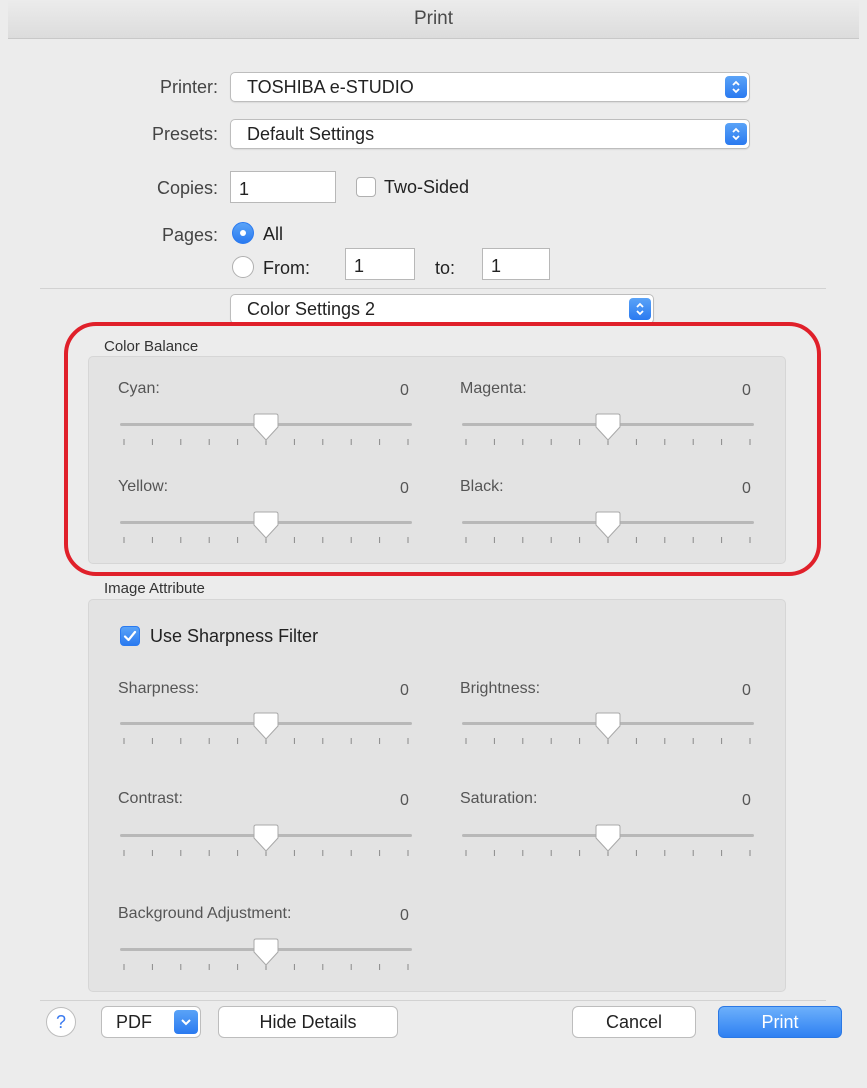  Describe the element at coordinates (404, 915) in the screenshot. I see `background-adjustment-value: 0` at that location.